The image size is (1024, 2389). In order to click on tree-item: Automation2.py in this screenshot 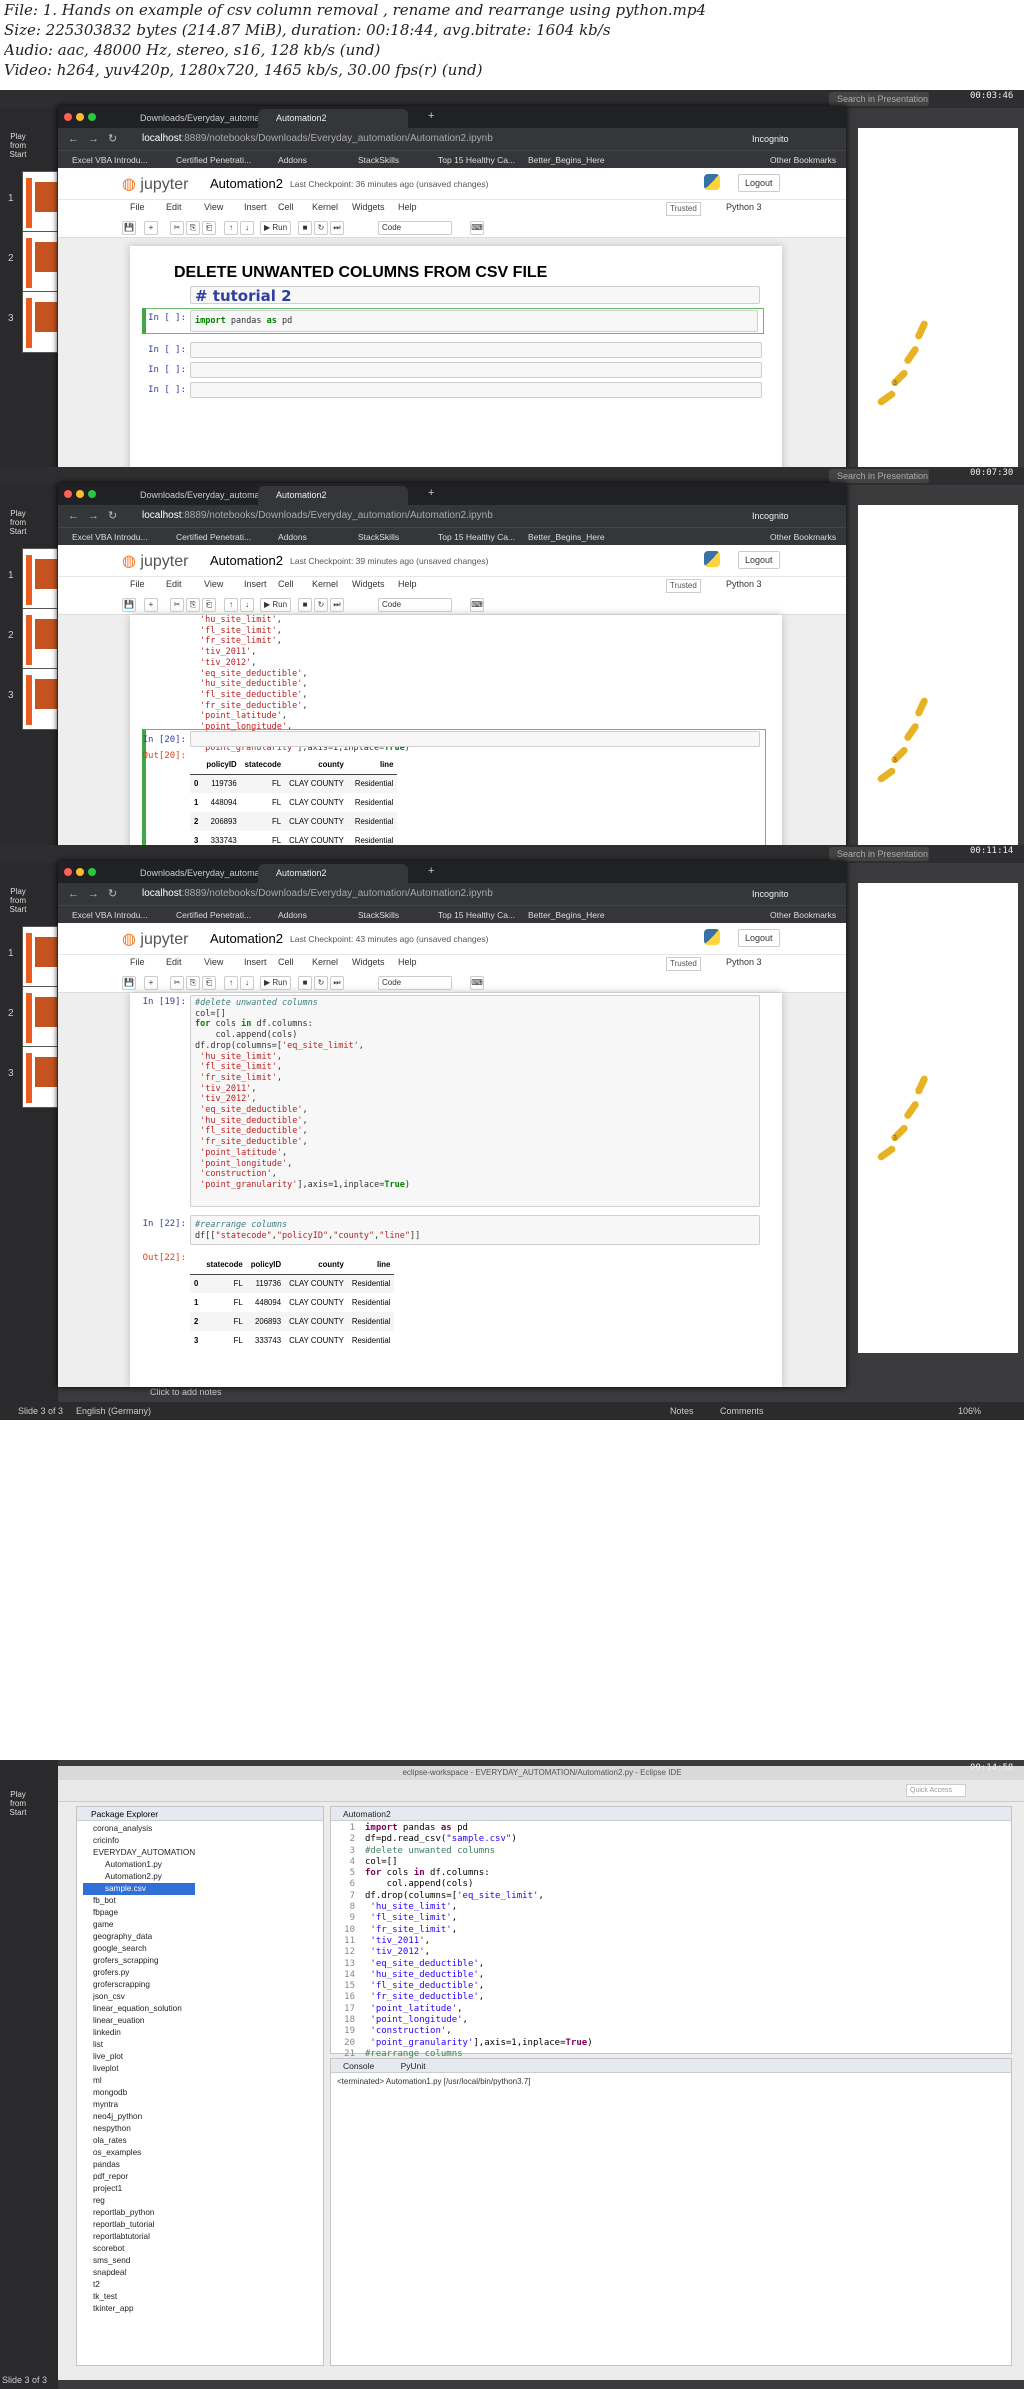, I will do `click(139, 1877)`.